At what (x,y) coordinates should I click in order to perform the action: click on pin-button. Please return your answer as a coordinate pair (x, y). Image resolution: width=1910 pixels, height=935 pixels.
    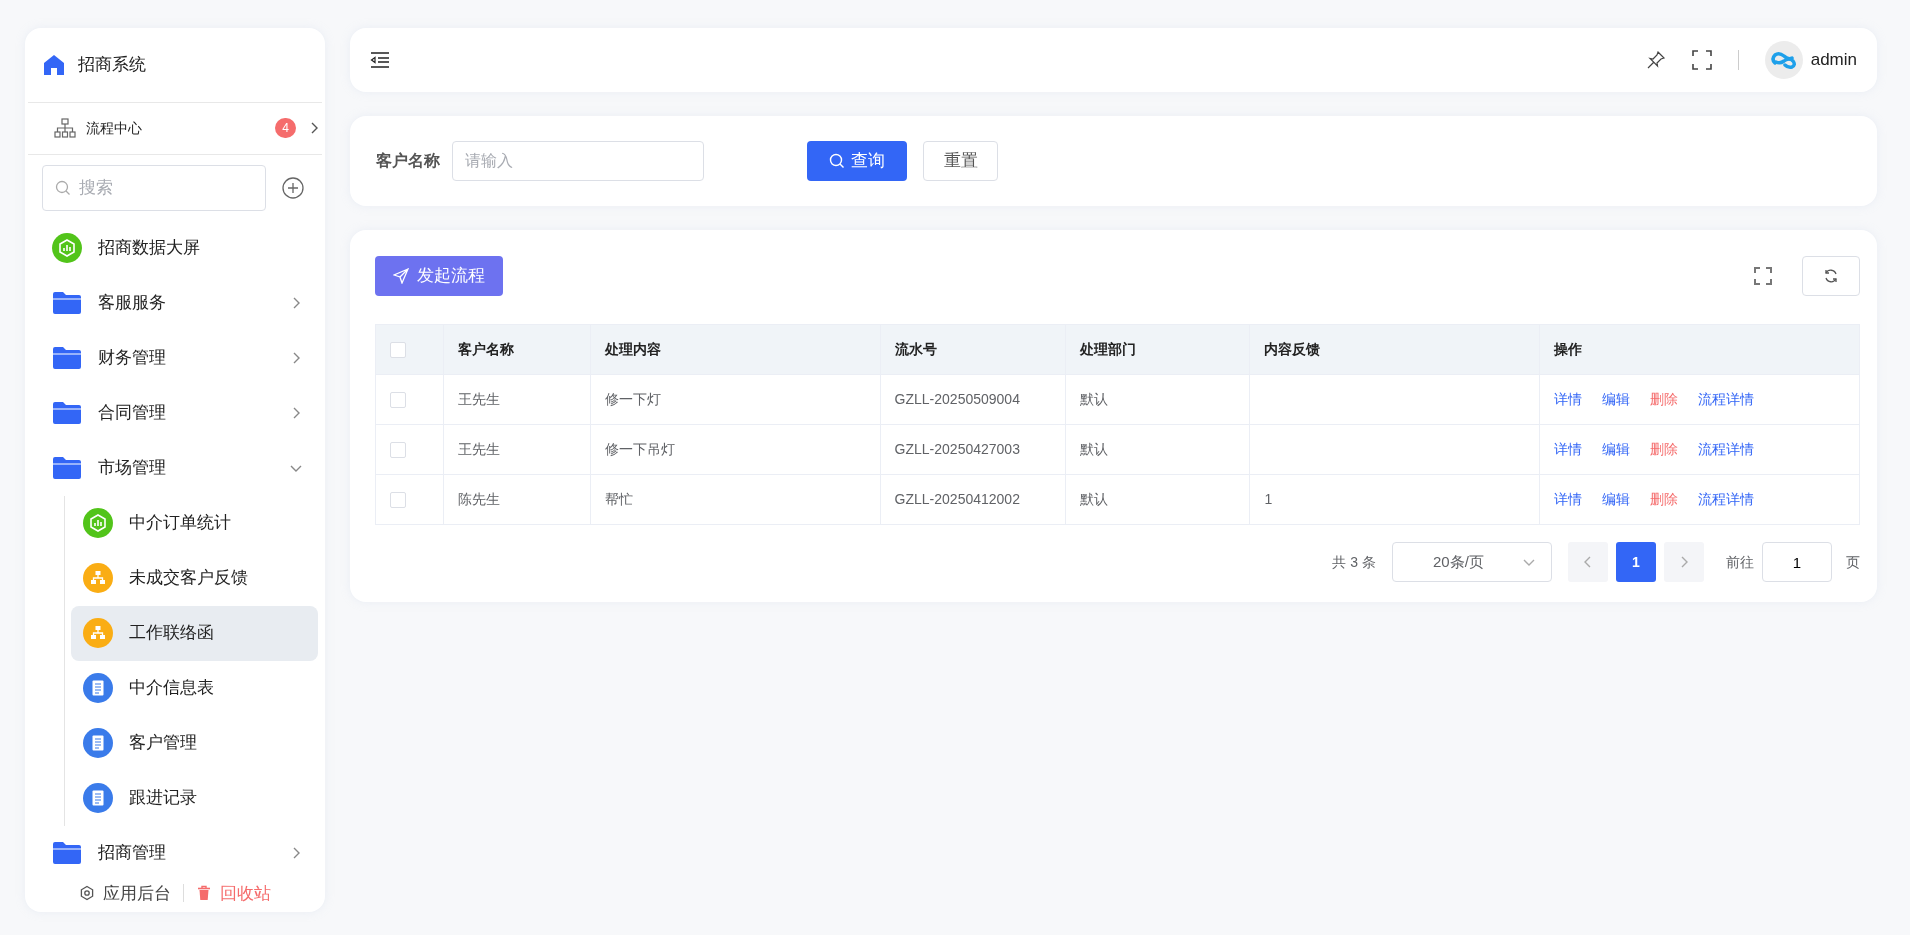
    Looking at the image, I should click on (1655, 60).